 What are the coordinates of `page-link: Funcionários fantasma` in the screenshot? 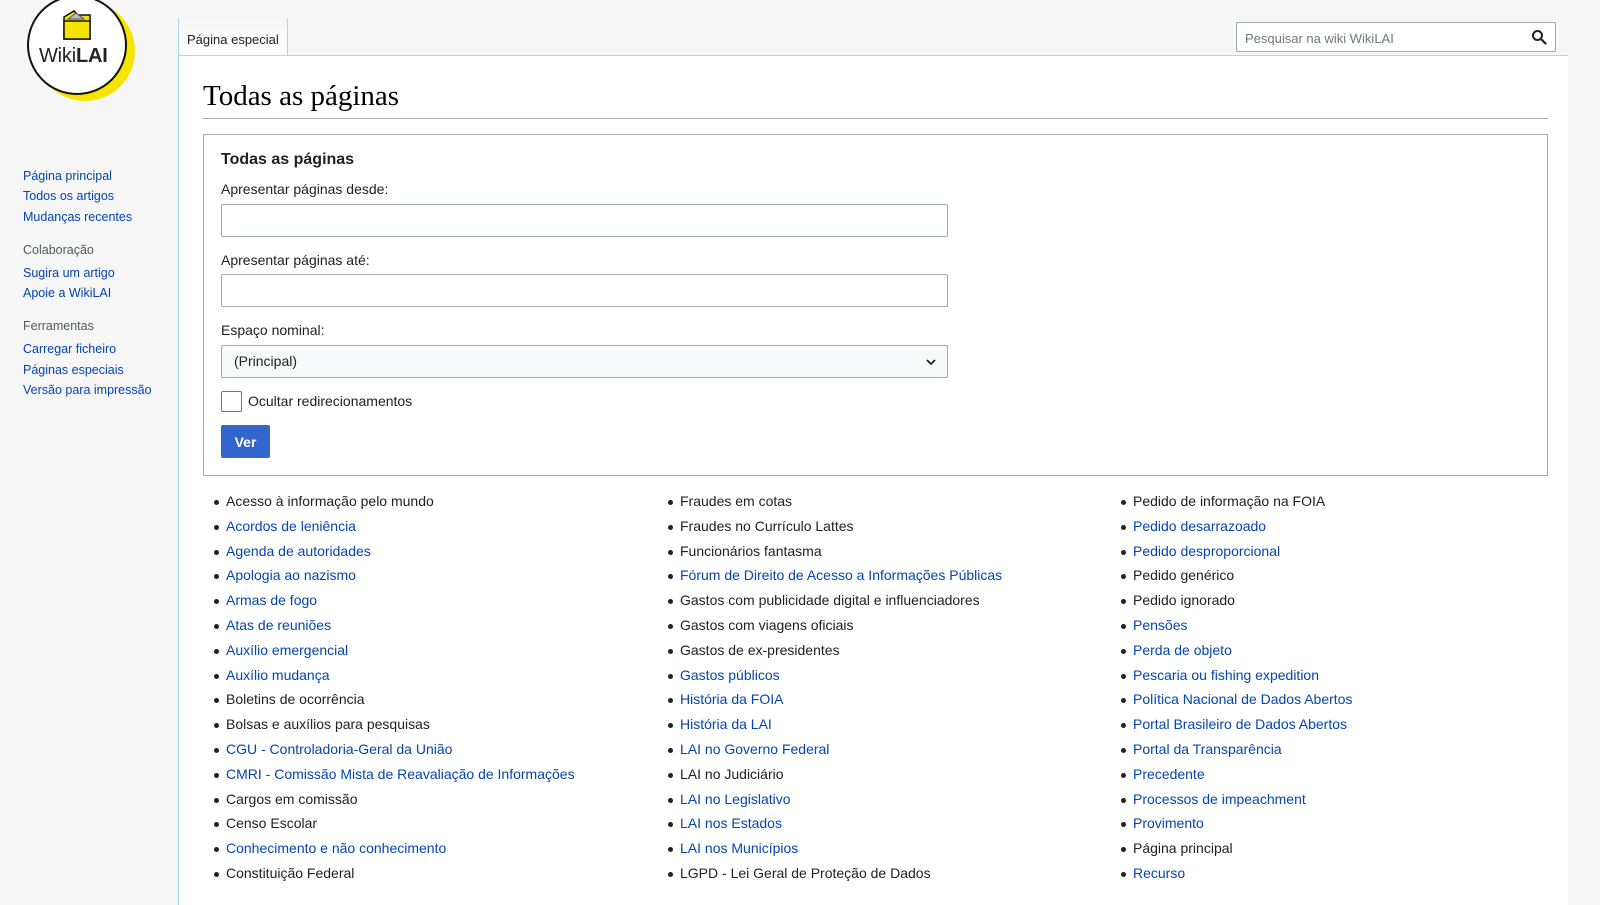 It's located at (751, 551).